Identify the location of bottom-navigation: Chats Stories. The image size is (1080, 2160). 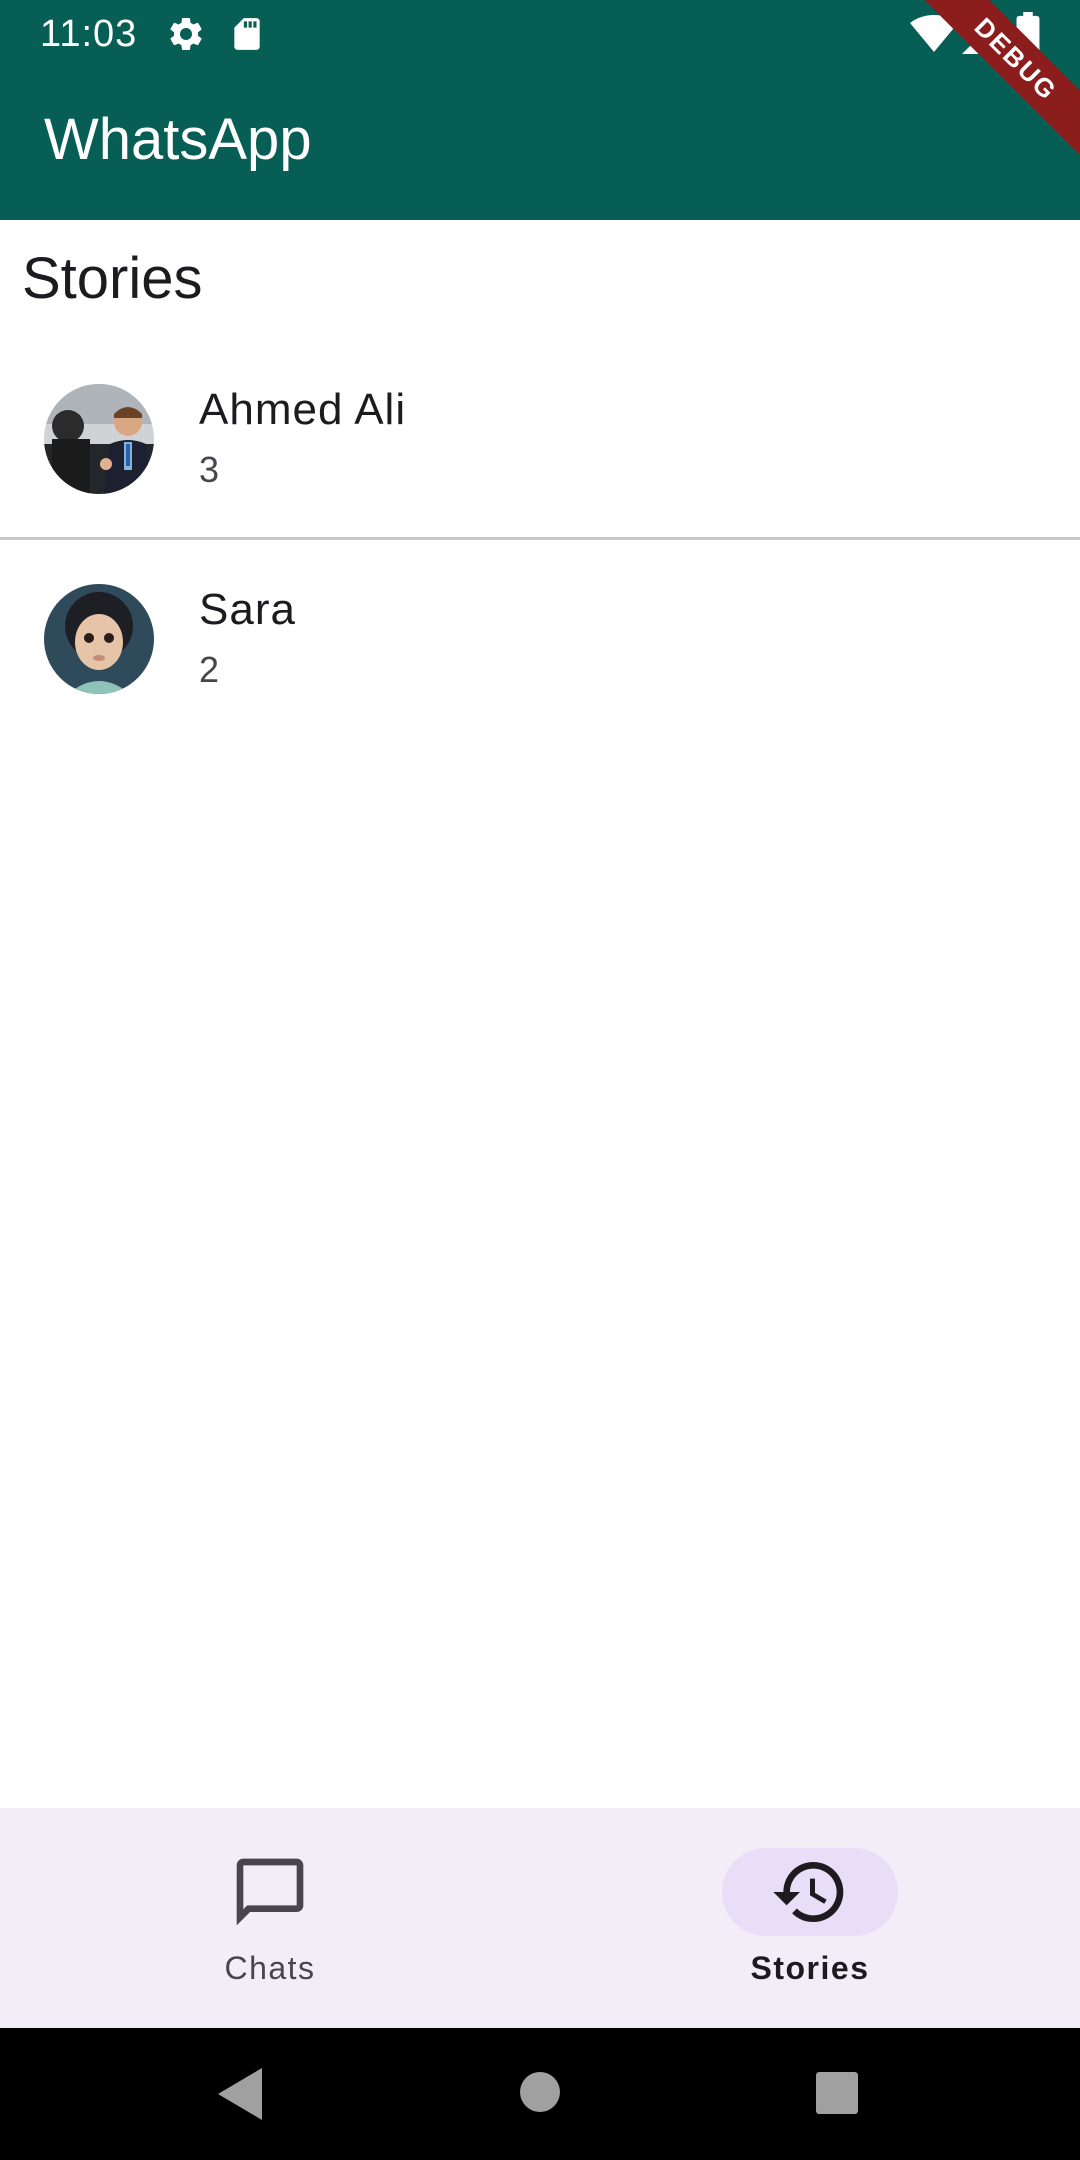
(540, 1918).